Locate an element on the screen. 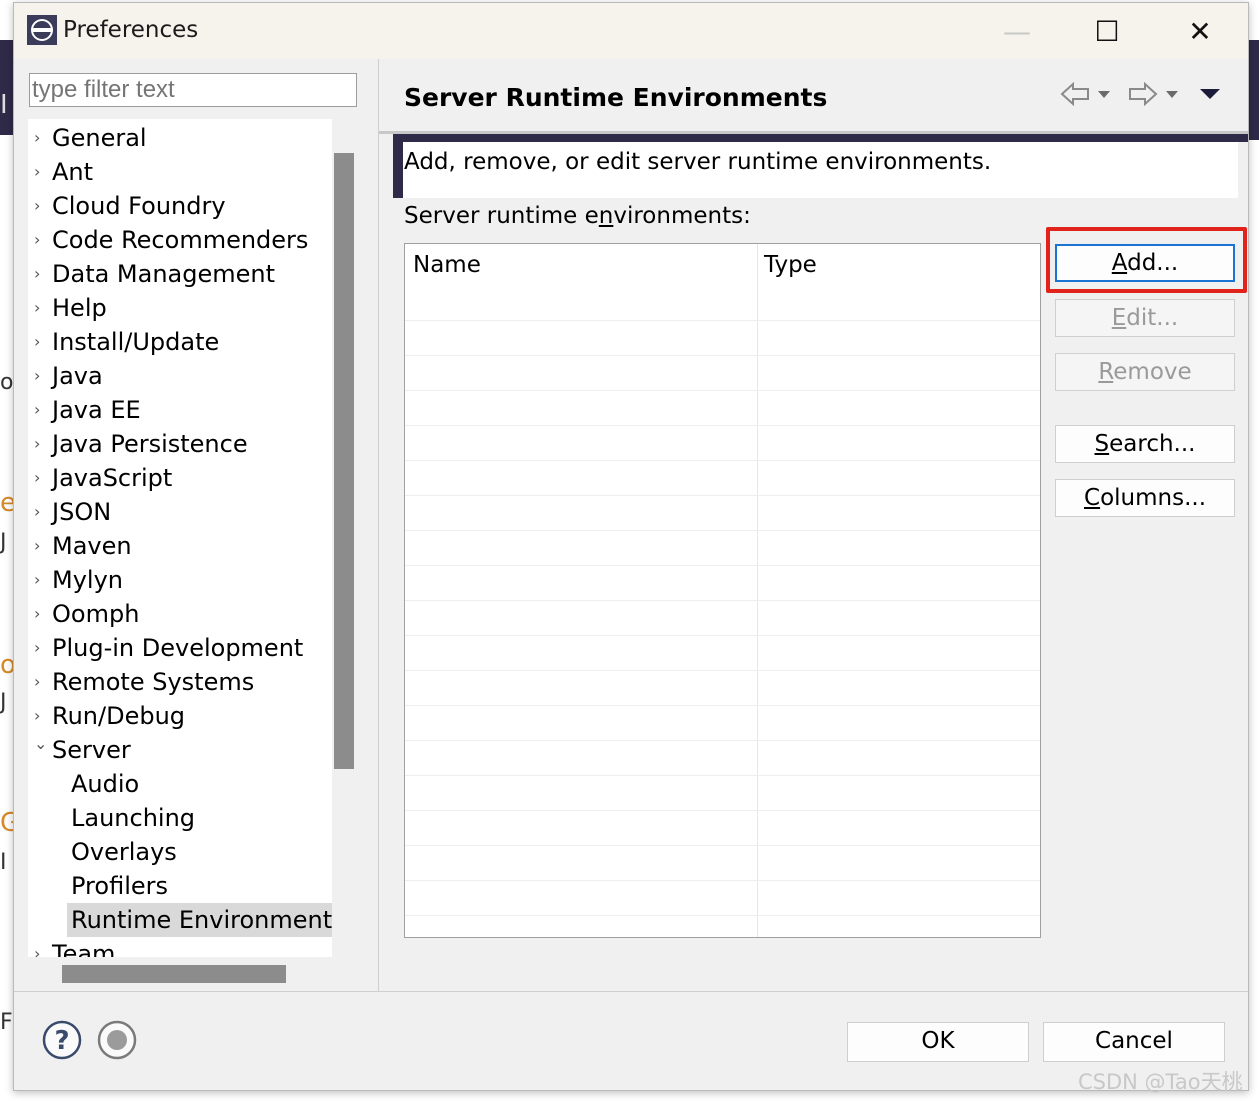  label-text: Server runtime e is located at coordinates (501, 216).